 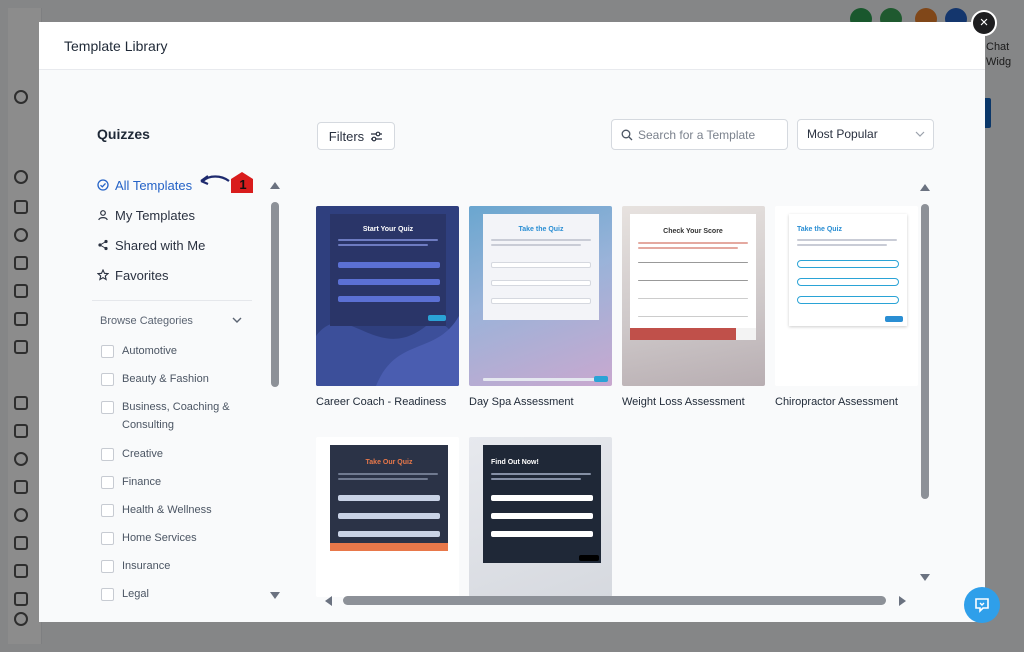 What do you see at coordinates (167, 510) in the screenshot?
I see `category-label: Health & Wellness` at bounding box center [167, 510].